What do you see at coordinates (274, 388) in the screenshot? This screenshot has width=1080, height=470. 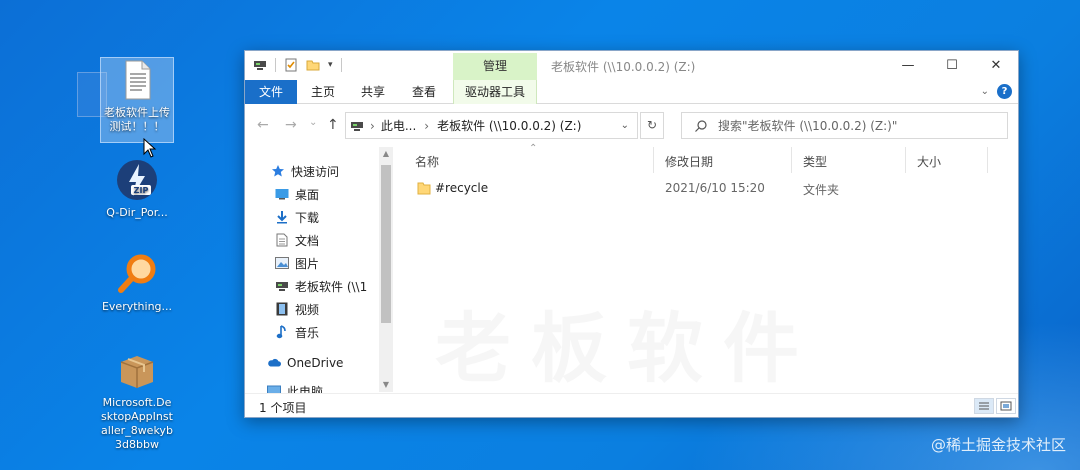 I see `computer-icon` at bounding box center [274, 388].